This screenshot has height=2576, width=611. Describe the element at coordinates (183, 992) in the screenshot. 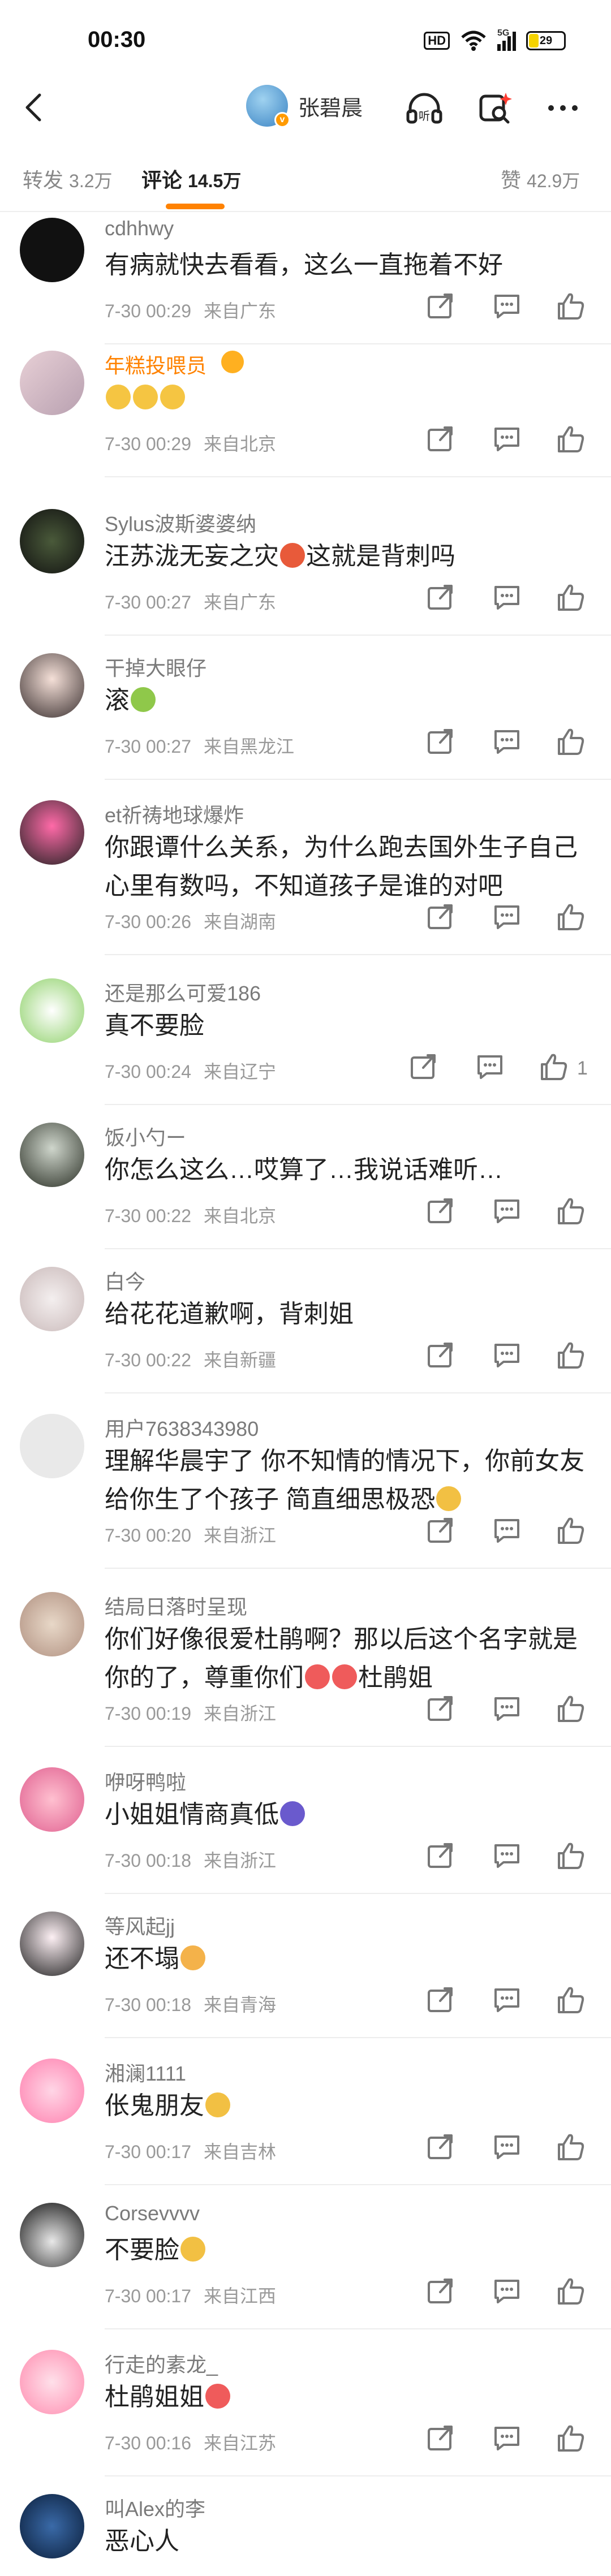

I see `comment-username: 还是那么可爱186` at that location.